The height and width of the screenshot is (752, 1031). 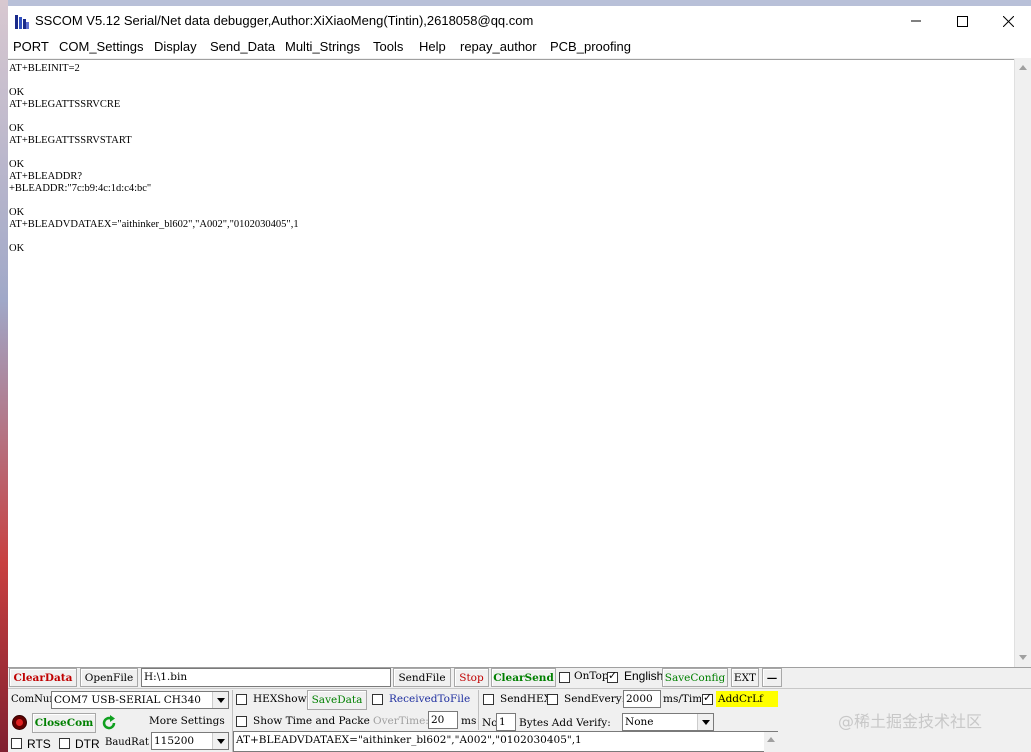 What do you see at coordinates (469, 721) in the screenshot?
I see `overtime-ms-label: ms` at bounding box center [469, 721].